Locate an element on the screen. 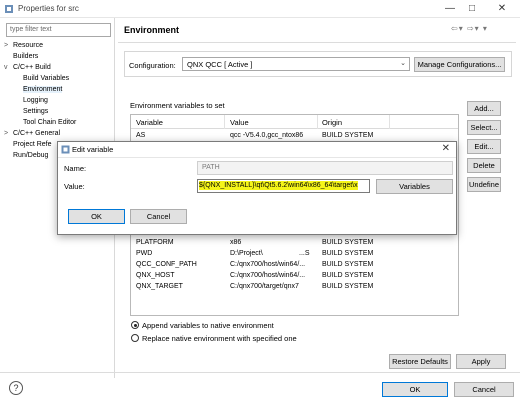 The image size is (520, 406). undefine-button: Undefine is located at coordinates (484, 184).